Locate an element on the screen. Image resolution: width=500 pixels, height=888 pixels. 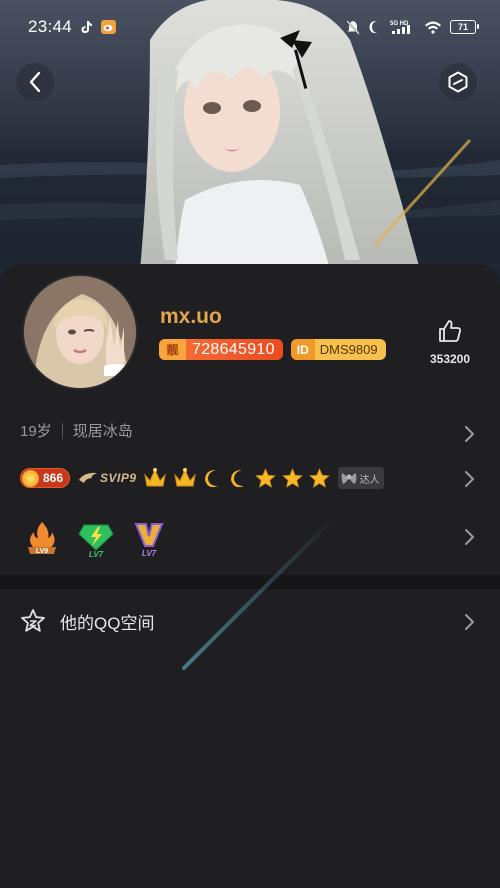
avatar-image is located at coordinates (80, 332).